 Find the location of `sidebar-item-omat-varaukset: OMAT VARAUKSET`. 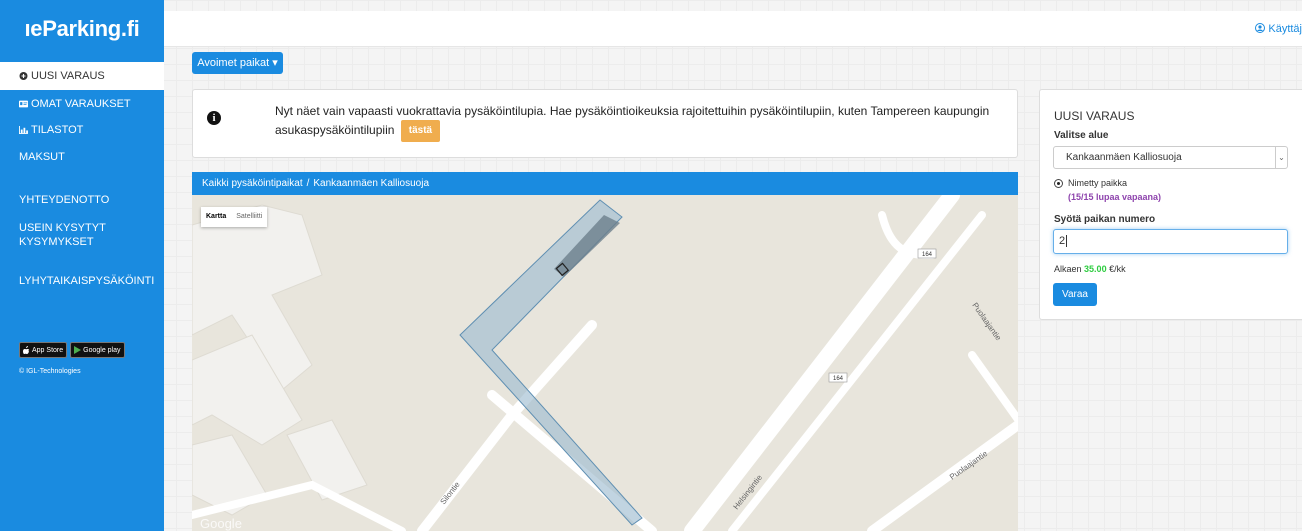

sidebar-item-omat-varaukset: OMAT VARAUKSET is located at coordinates (82, 104).